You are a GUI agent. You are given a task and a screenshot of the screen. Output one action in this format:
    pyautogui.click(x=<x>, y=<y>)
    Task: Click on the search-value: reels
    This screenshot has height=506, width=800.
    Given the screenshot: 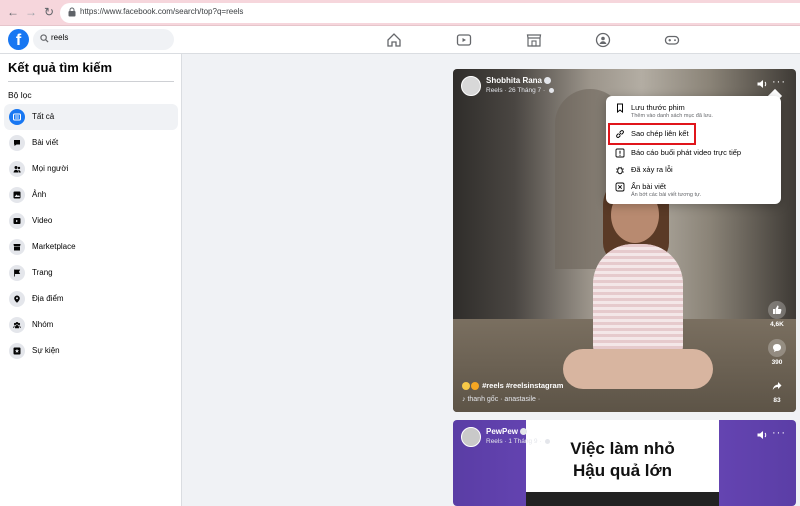 What is the action you would take?
    pyautogui.click(x=60, y=37)
    